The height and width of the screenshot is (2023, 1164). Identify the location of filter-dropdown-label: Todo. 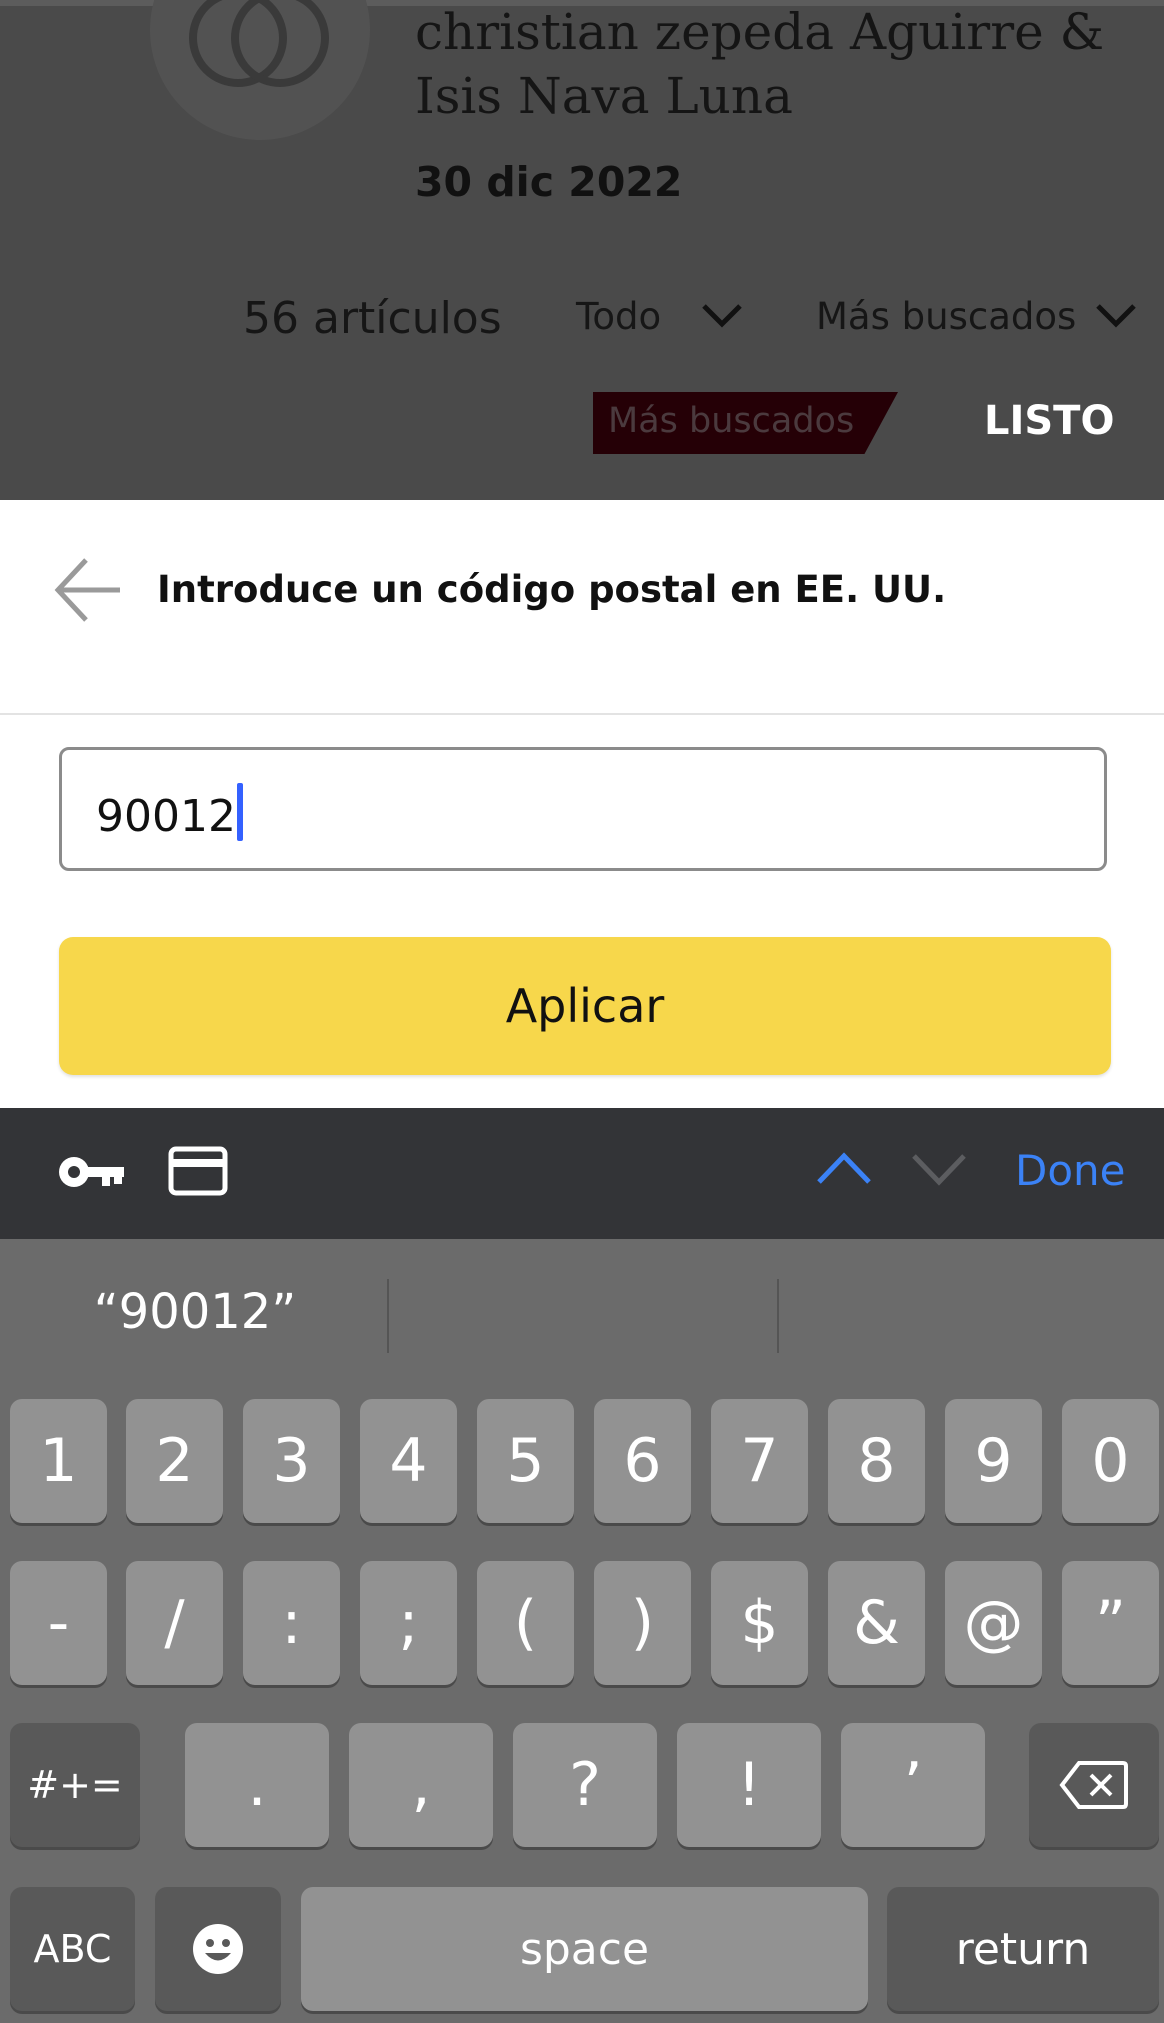
(618, 316).